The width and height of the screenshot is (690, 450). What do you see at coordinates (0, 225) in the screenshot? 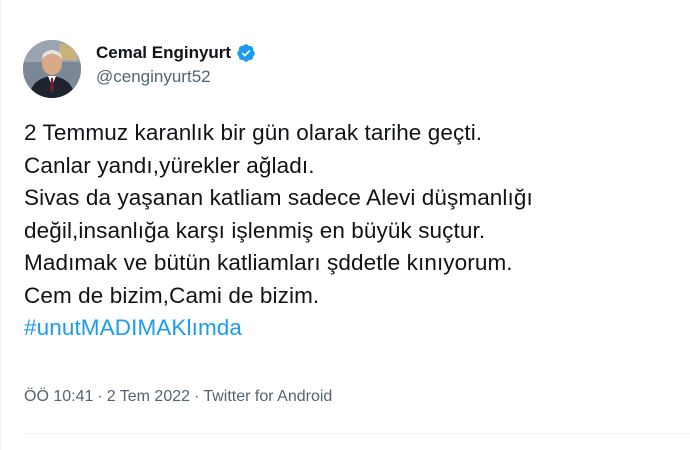
I see `left-divider` at bounding box center [0, 225].